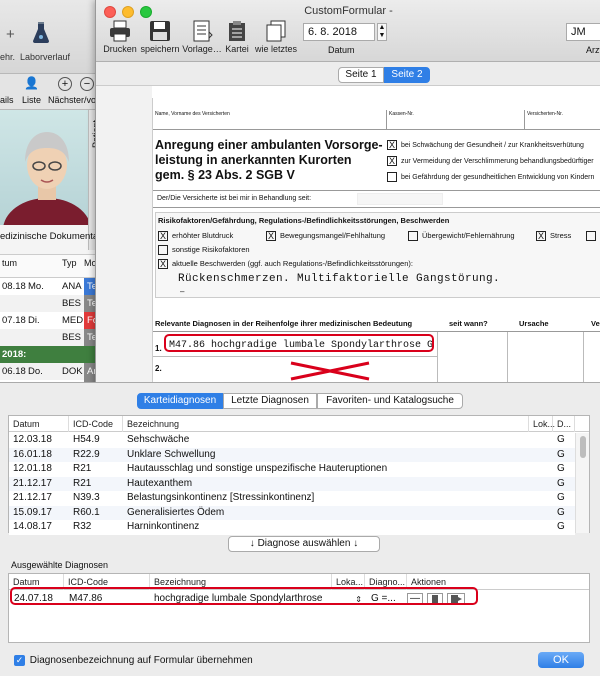 Image resolution: width=600 pixels, height=676 pixels. What do you see at coordinates (583, 32) in the screenshot?
I see `arzt-field: JM` at bounding box center [583, 32].